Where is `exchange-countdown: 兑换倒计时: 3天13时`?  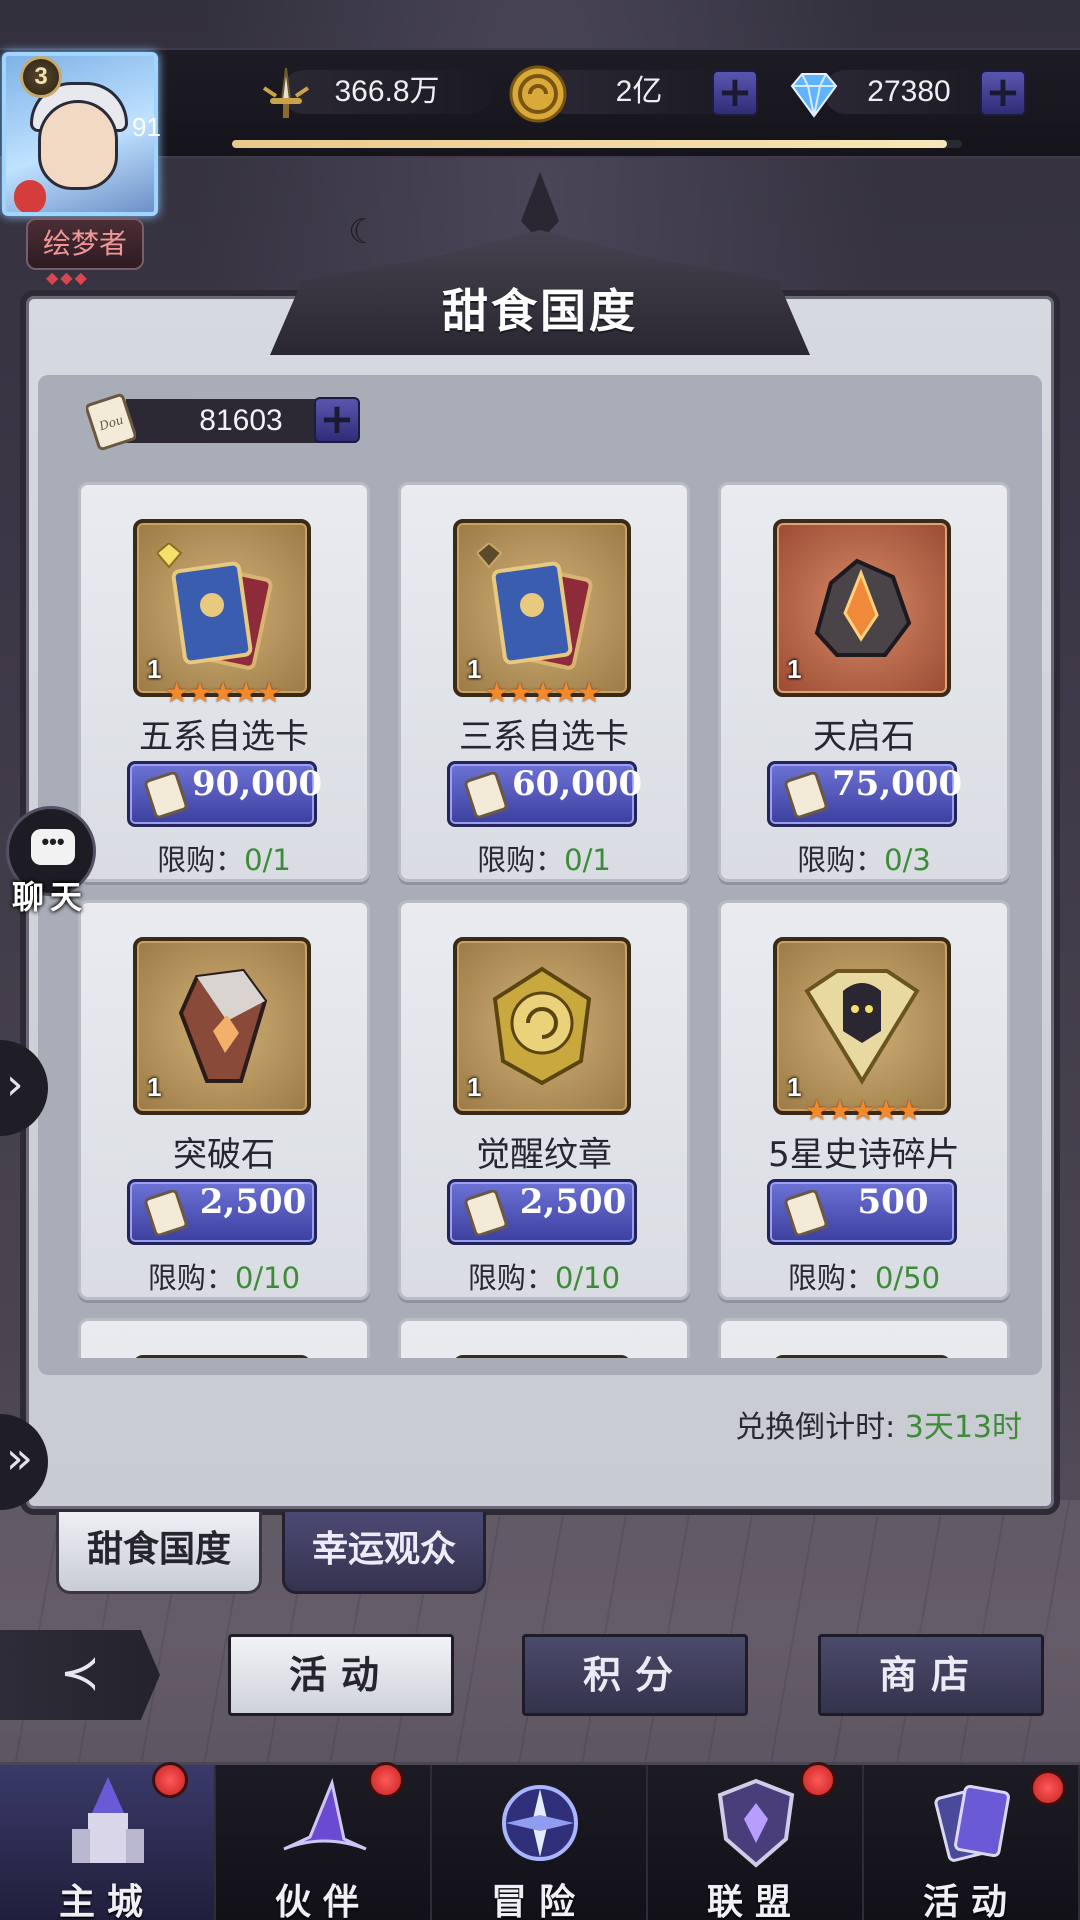 exchange-countdown: 兑换倒计时: 3天13时 is located at coordinates (878, 1424).